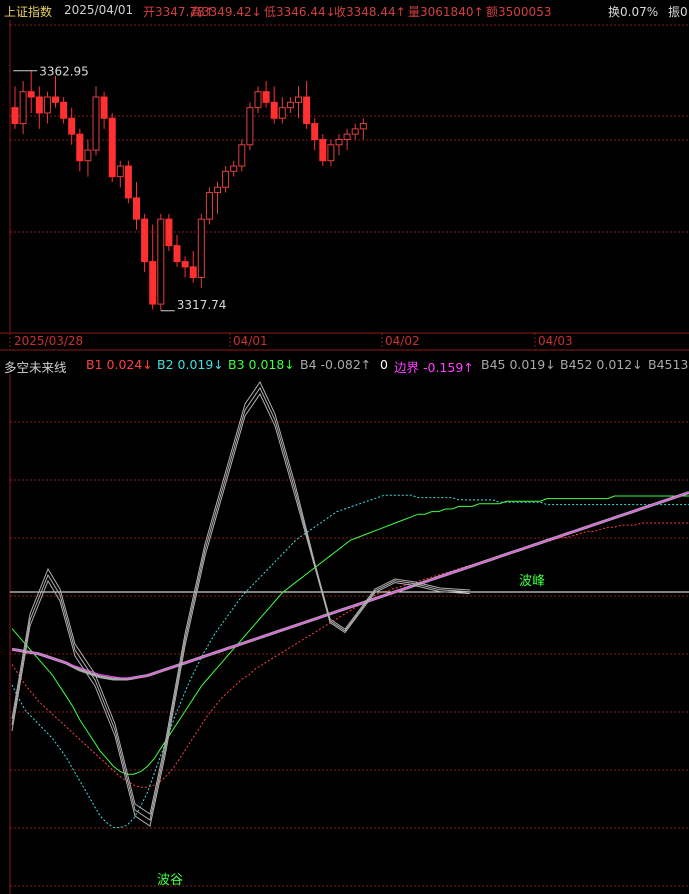  Describe the element at coordinates (532, 581) in the screenshot. I see `peak-label: 波峰` at that location.